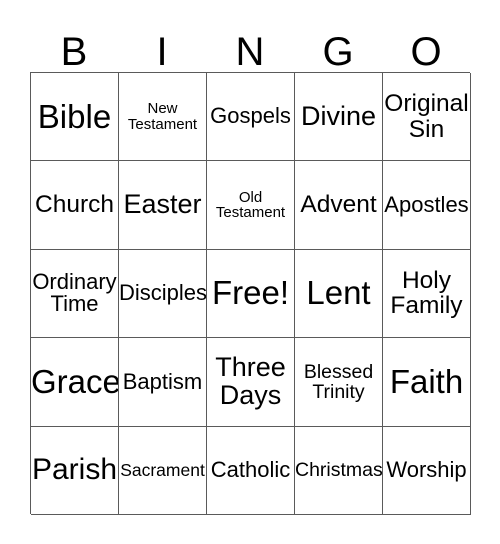 The image size is (500, 544). I want to click on bingo-cell-b5-label: Parish, so click(74, 469).